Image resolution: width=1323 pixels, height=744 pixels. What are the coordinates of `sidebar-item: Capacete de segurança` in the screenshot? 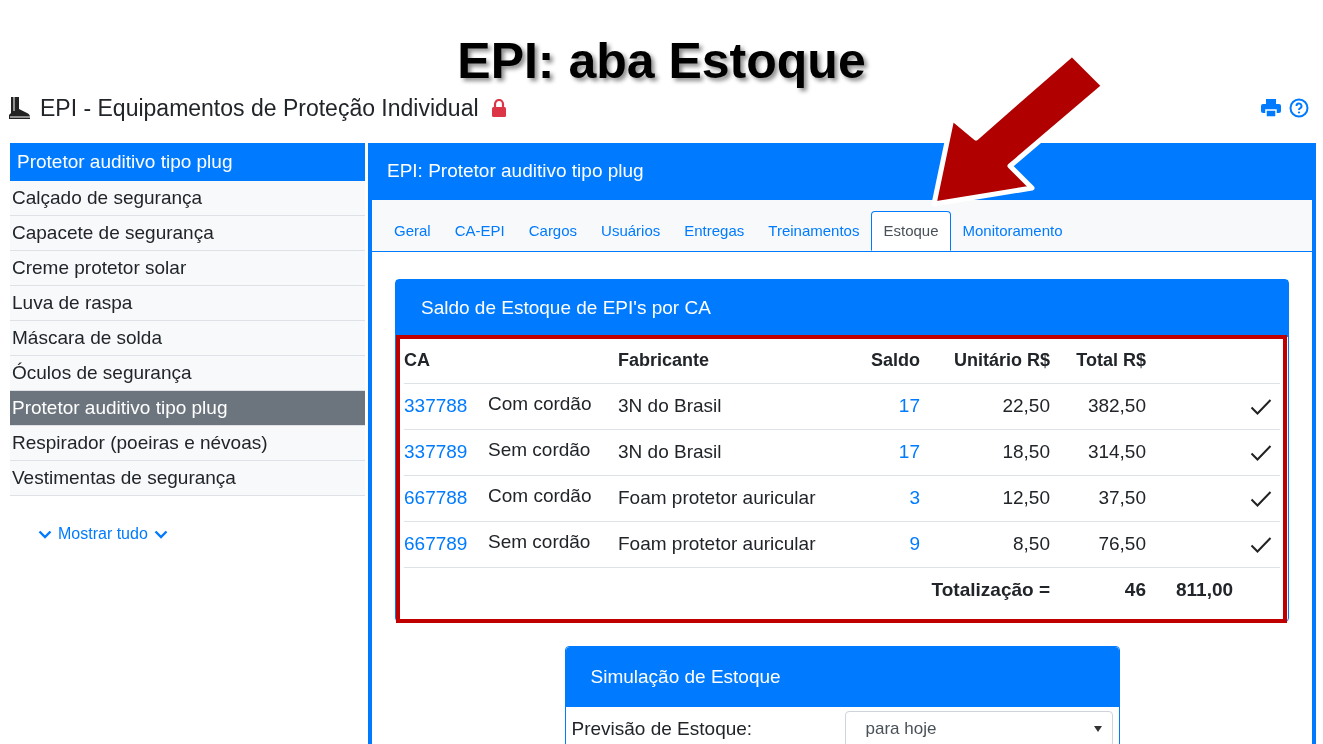 It's located at (187, 233).